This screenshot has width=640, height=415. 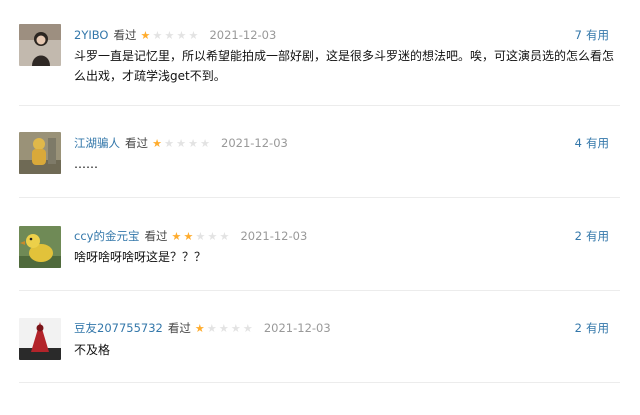 I want to click on username-link: 江湖骗人, so click(x=97, y=143).